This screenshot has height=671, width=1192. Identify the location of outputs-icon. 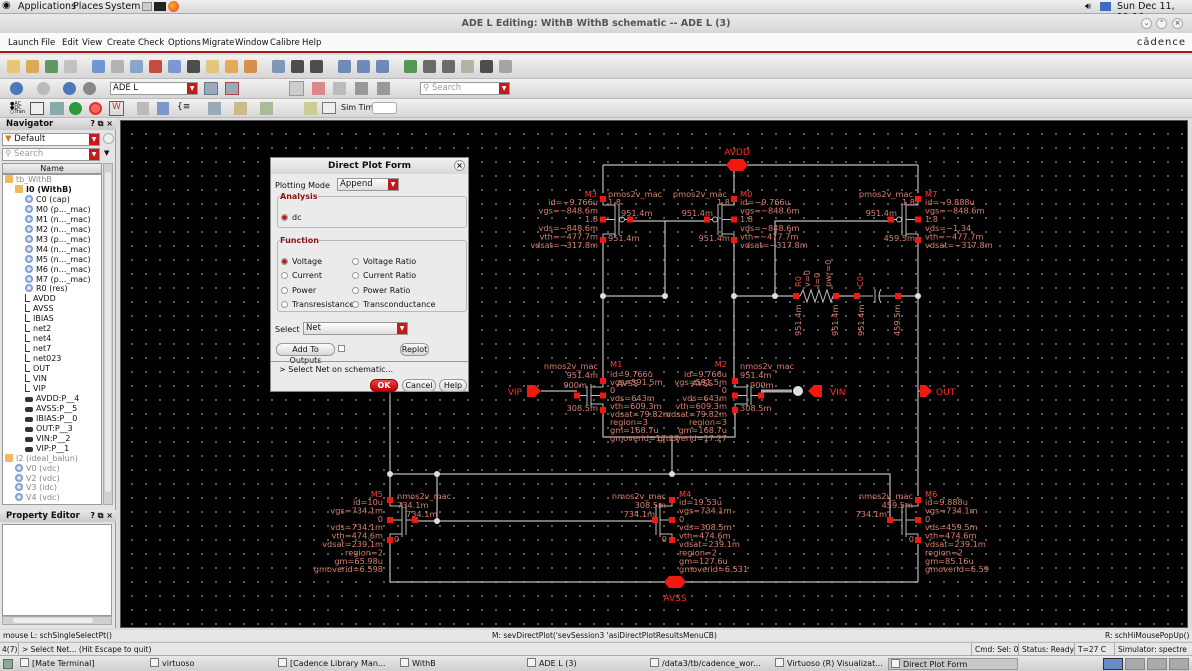
(57, 108).